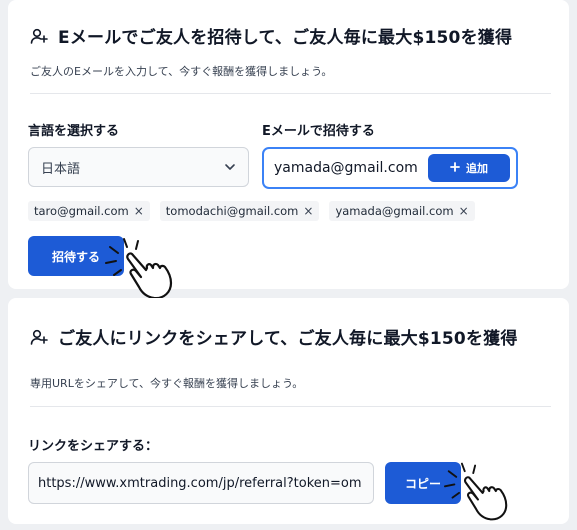 Image resolution: width=577 pixels, height=530 pixels. I want to click on email-chip-text: taro@gmail.com, so click(81, 211).